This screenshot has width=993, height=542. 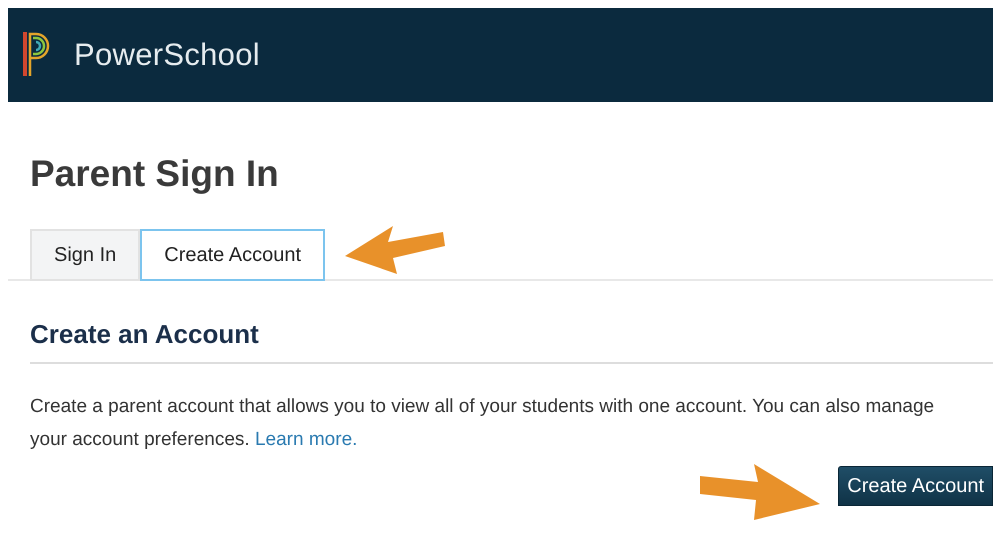 What do you see at coordinates (760, 491) in the screenshot?
I see `arrow-icon` at bounding box center [760, 491].